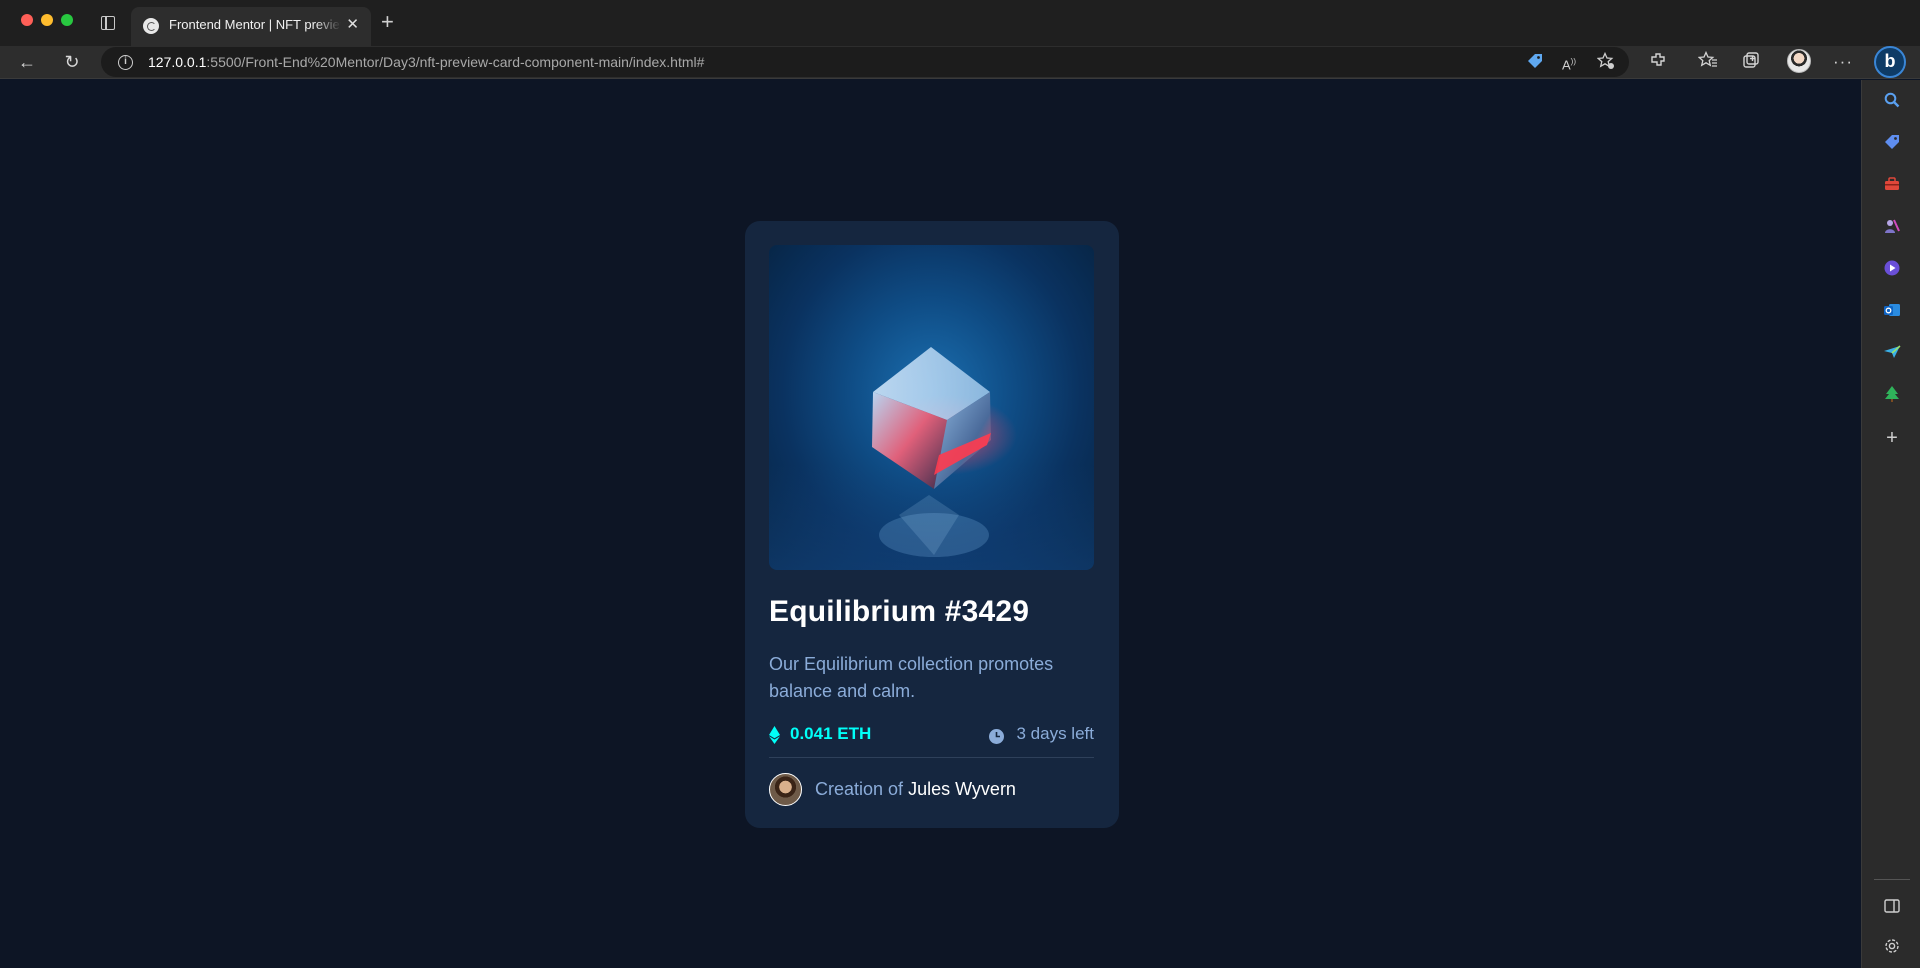 The height and width of the screenshot is (968, 1920). Describe the element at coordinates (1605, 63) in the screenshot. I see `add-favorite-icon` at that location.